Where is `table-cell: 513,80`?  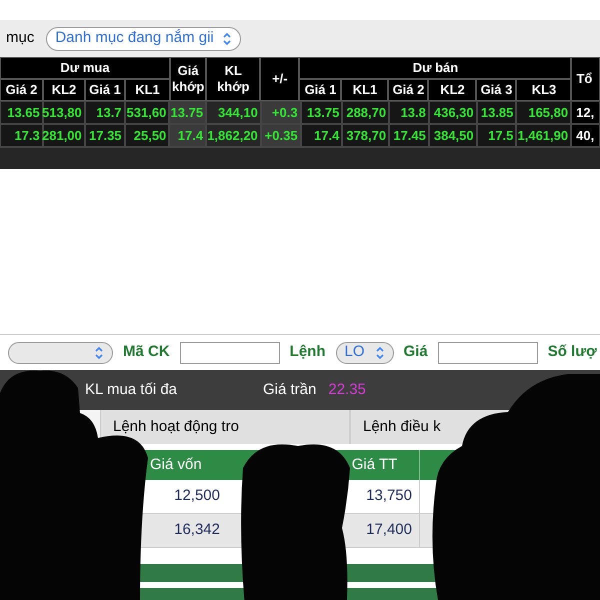
table-cell: 513,80 is located at coordinates (63, 112).